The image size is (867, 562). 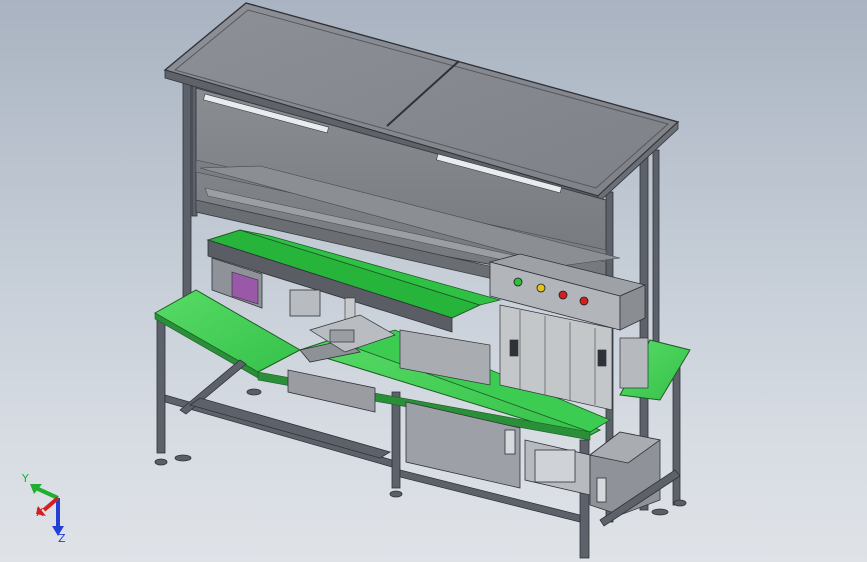 What do you see at coordinates (40, 512) in the screenshot?
I see `x-axis-label: X` at bounding box center [40, 512].